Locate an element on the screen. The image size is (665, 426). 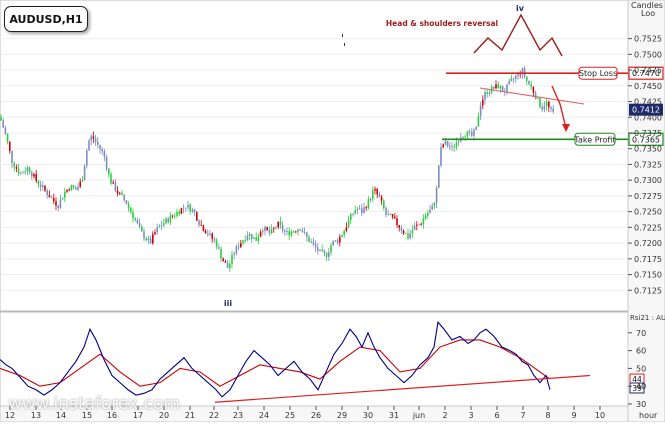
x-tick-label: 24 is located at coordinates (264, 415).